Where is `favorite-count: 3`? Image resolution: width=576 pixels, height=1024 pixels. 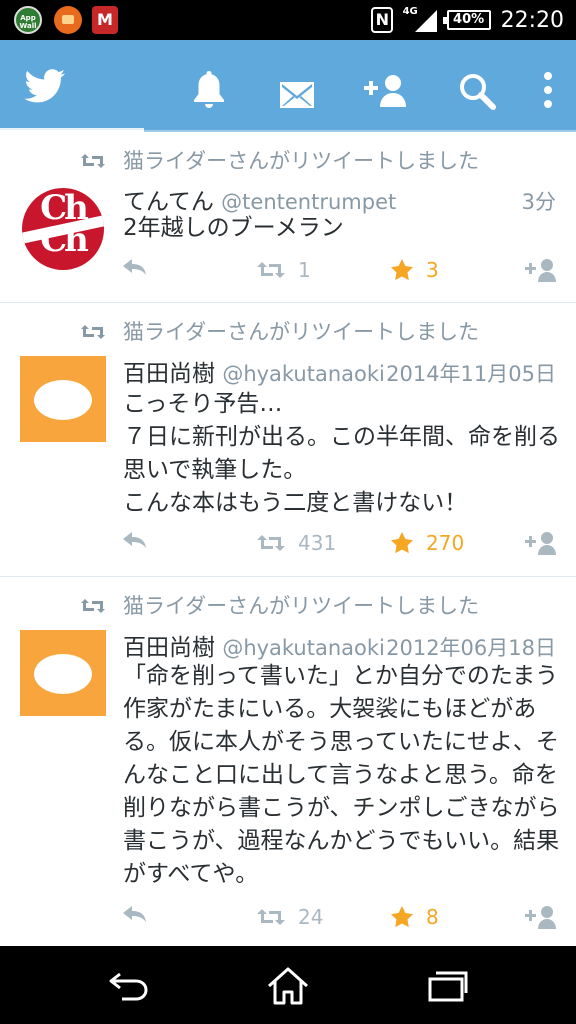 favorite-count: 3 is located at coordinates (432, 270).